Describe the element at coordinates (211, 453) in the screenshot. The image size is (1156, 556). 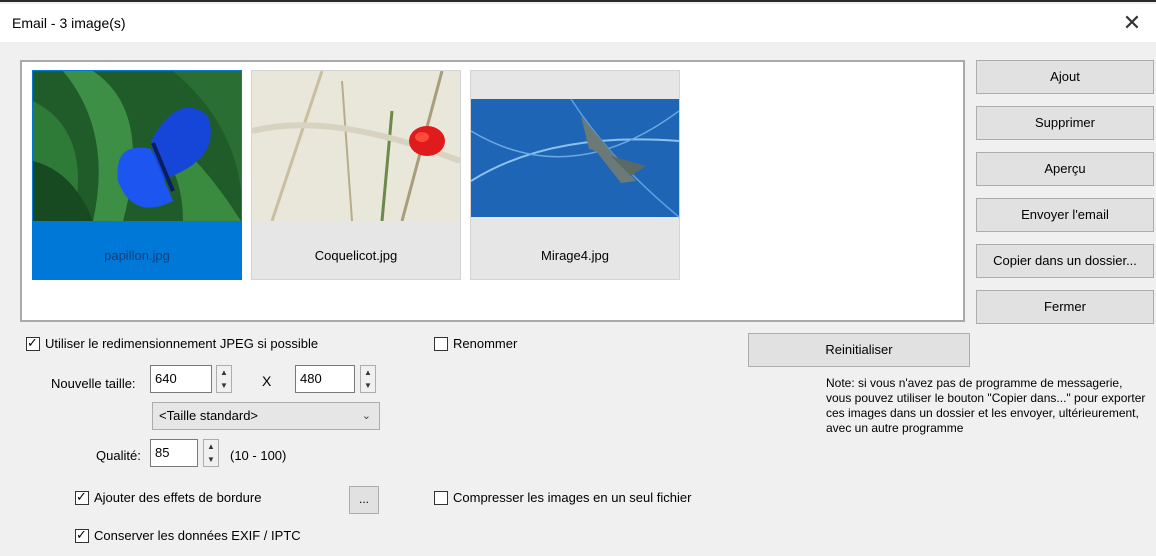
I see `quality-spinner: ▲ ▼` at that location.